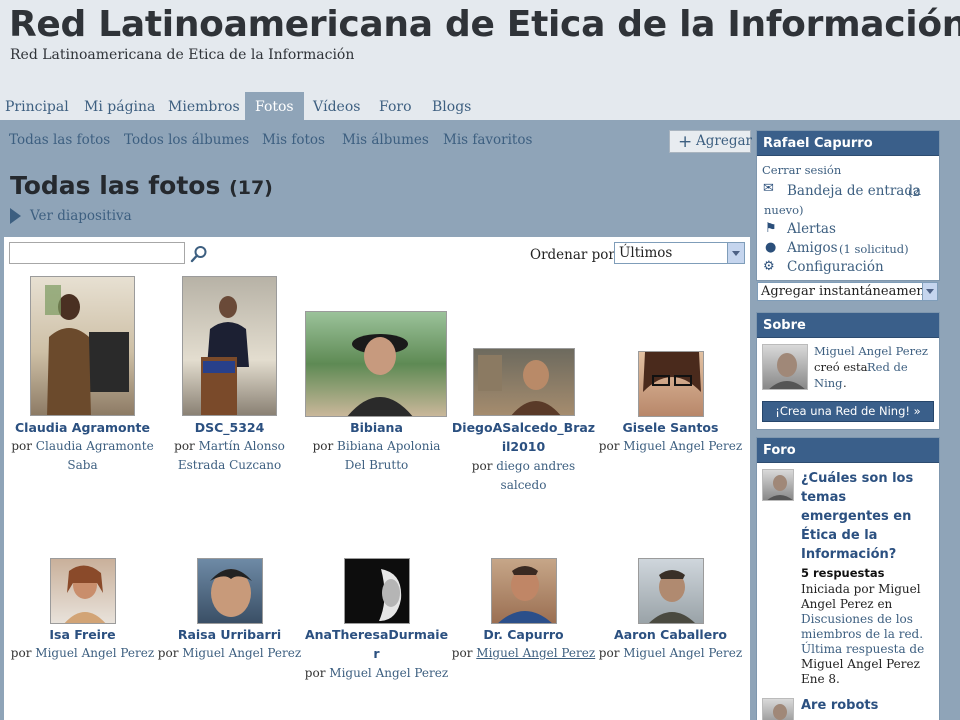 Image resolution: width=960 pixels, height=720 pixels. What do you see at coordinates (835, 267) in the screenshot?
I see `settings-link: Configuración` at bounding box center [835, 267].